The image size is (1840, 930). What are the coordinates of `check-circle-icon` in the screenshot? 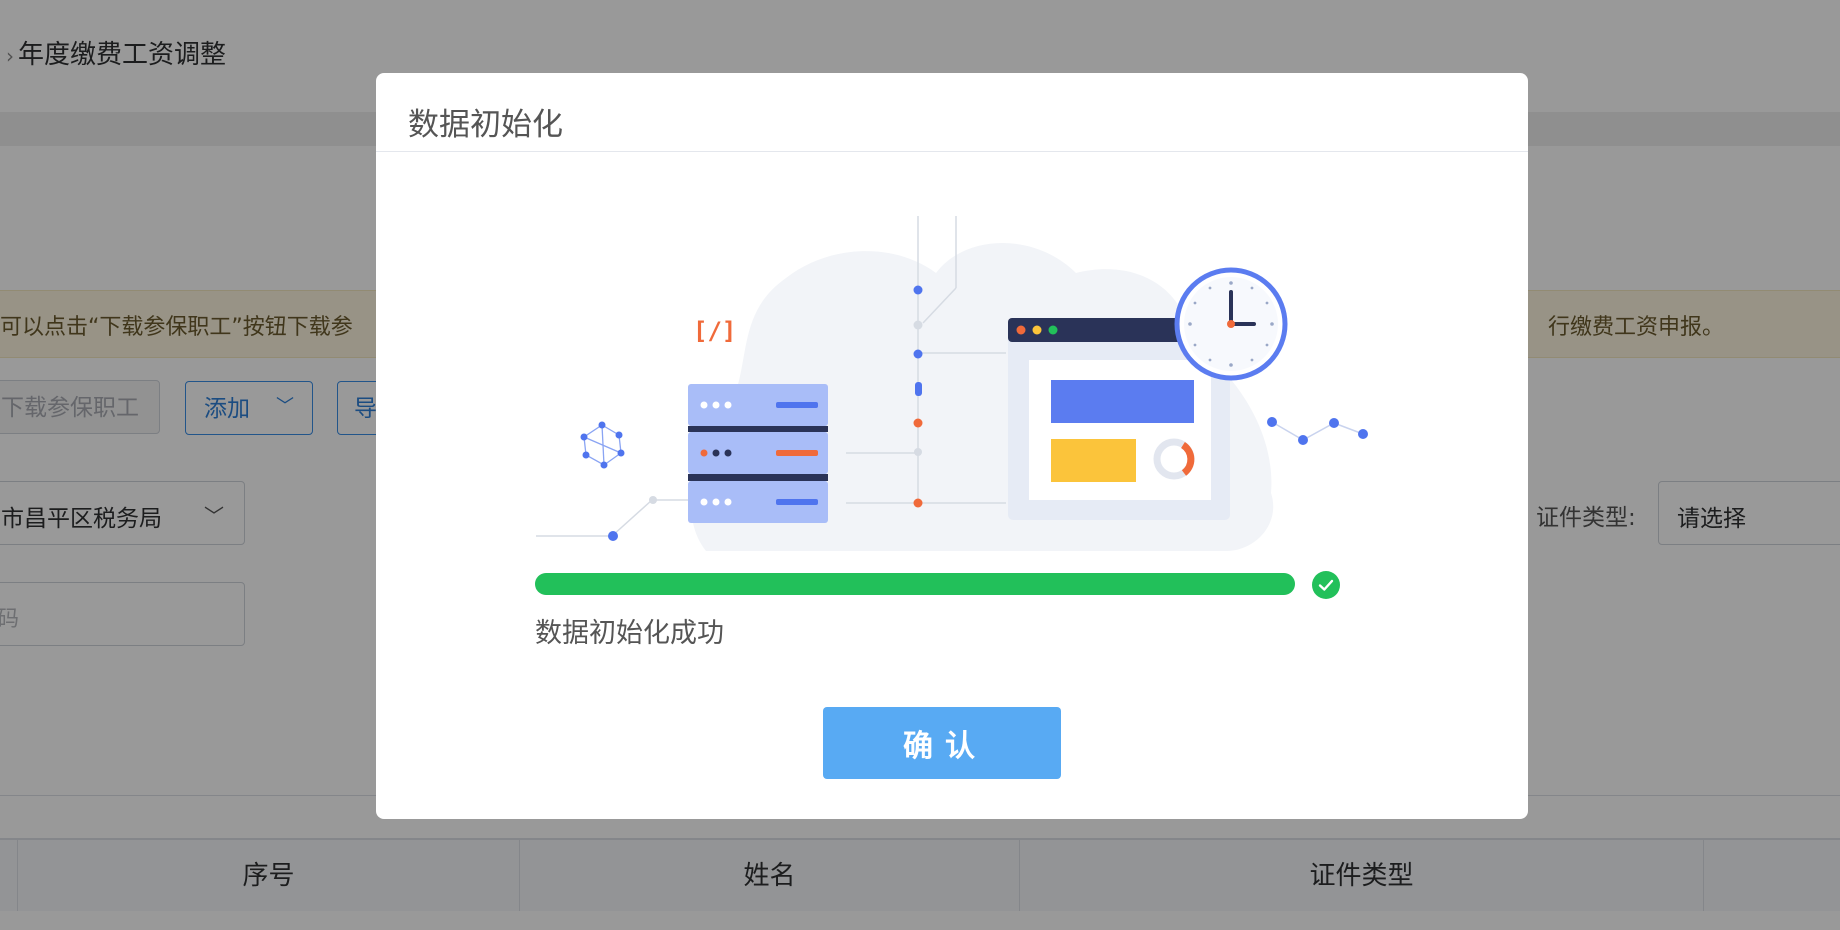 It's located at (1326, 585).